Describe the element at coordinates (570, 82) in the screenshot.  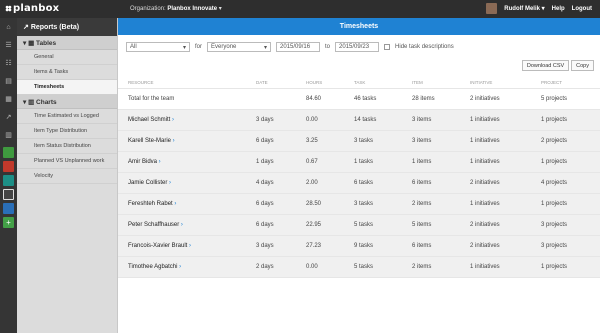
I see `header-project: Project` at that location.